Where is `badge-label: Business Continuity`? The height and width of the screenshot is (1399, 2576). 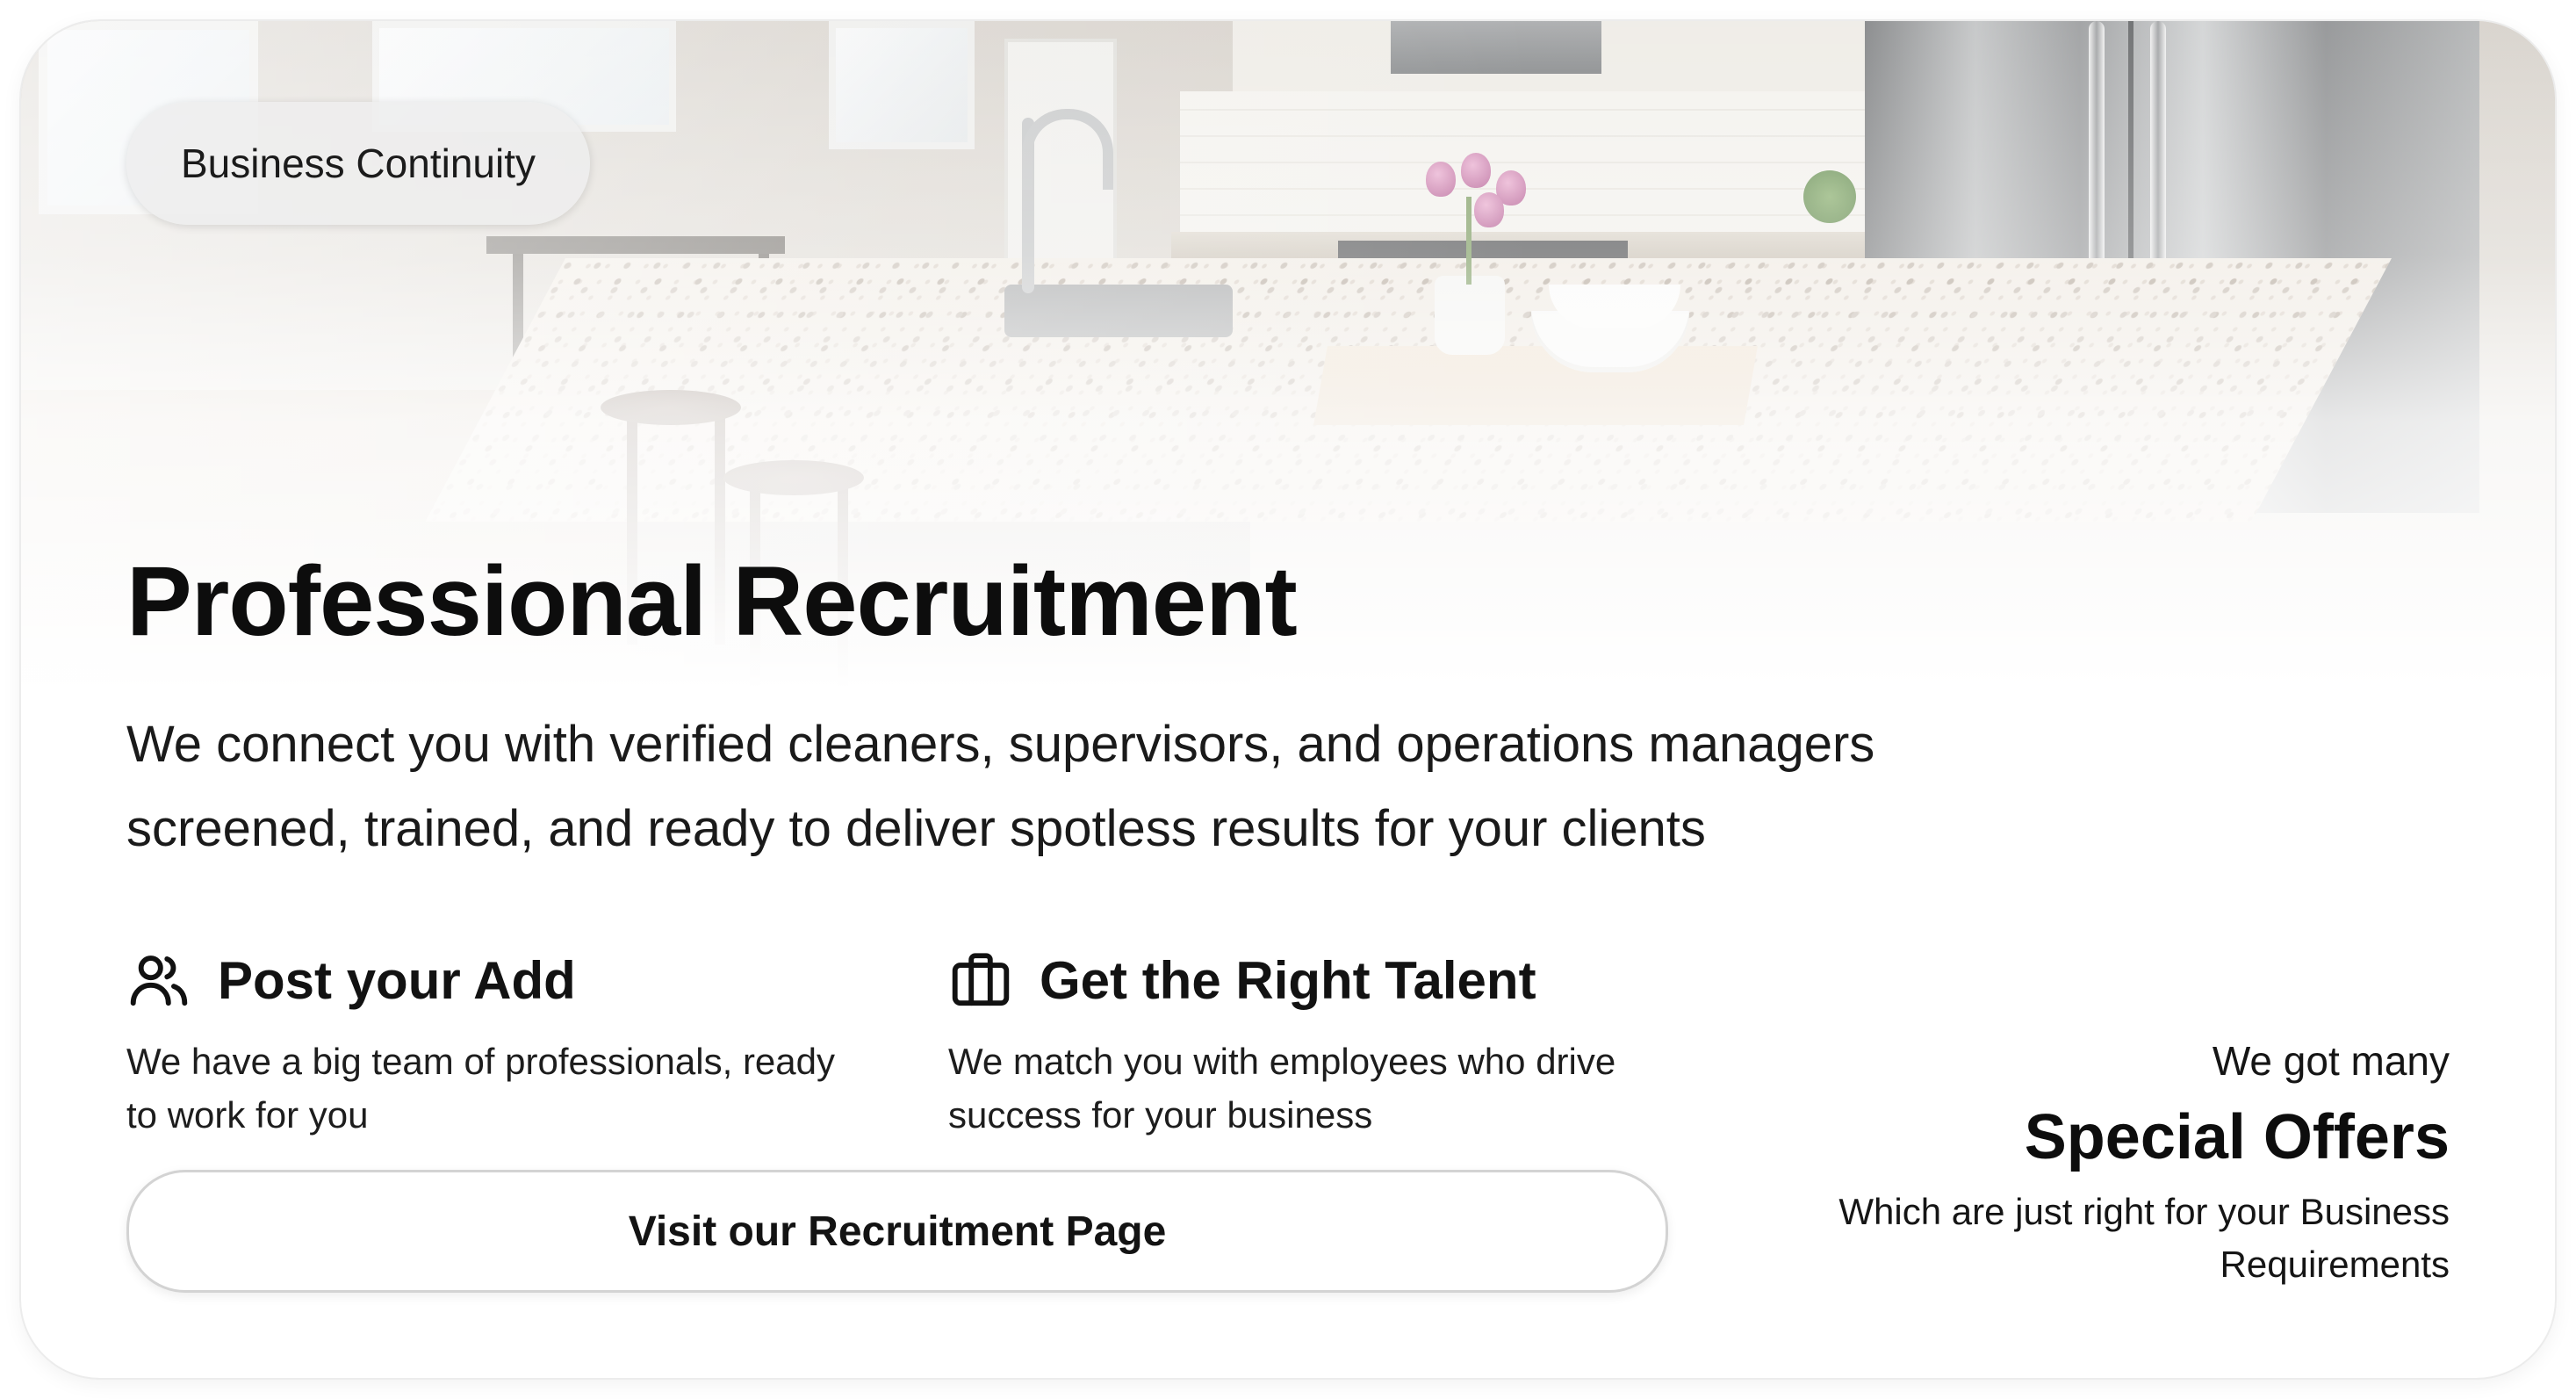 badge-label: Business Continuity is located at coordinates (358, 163).